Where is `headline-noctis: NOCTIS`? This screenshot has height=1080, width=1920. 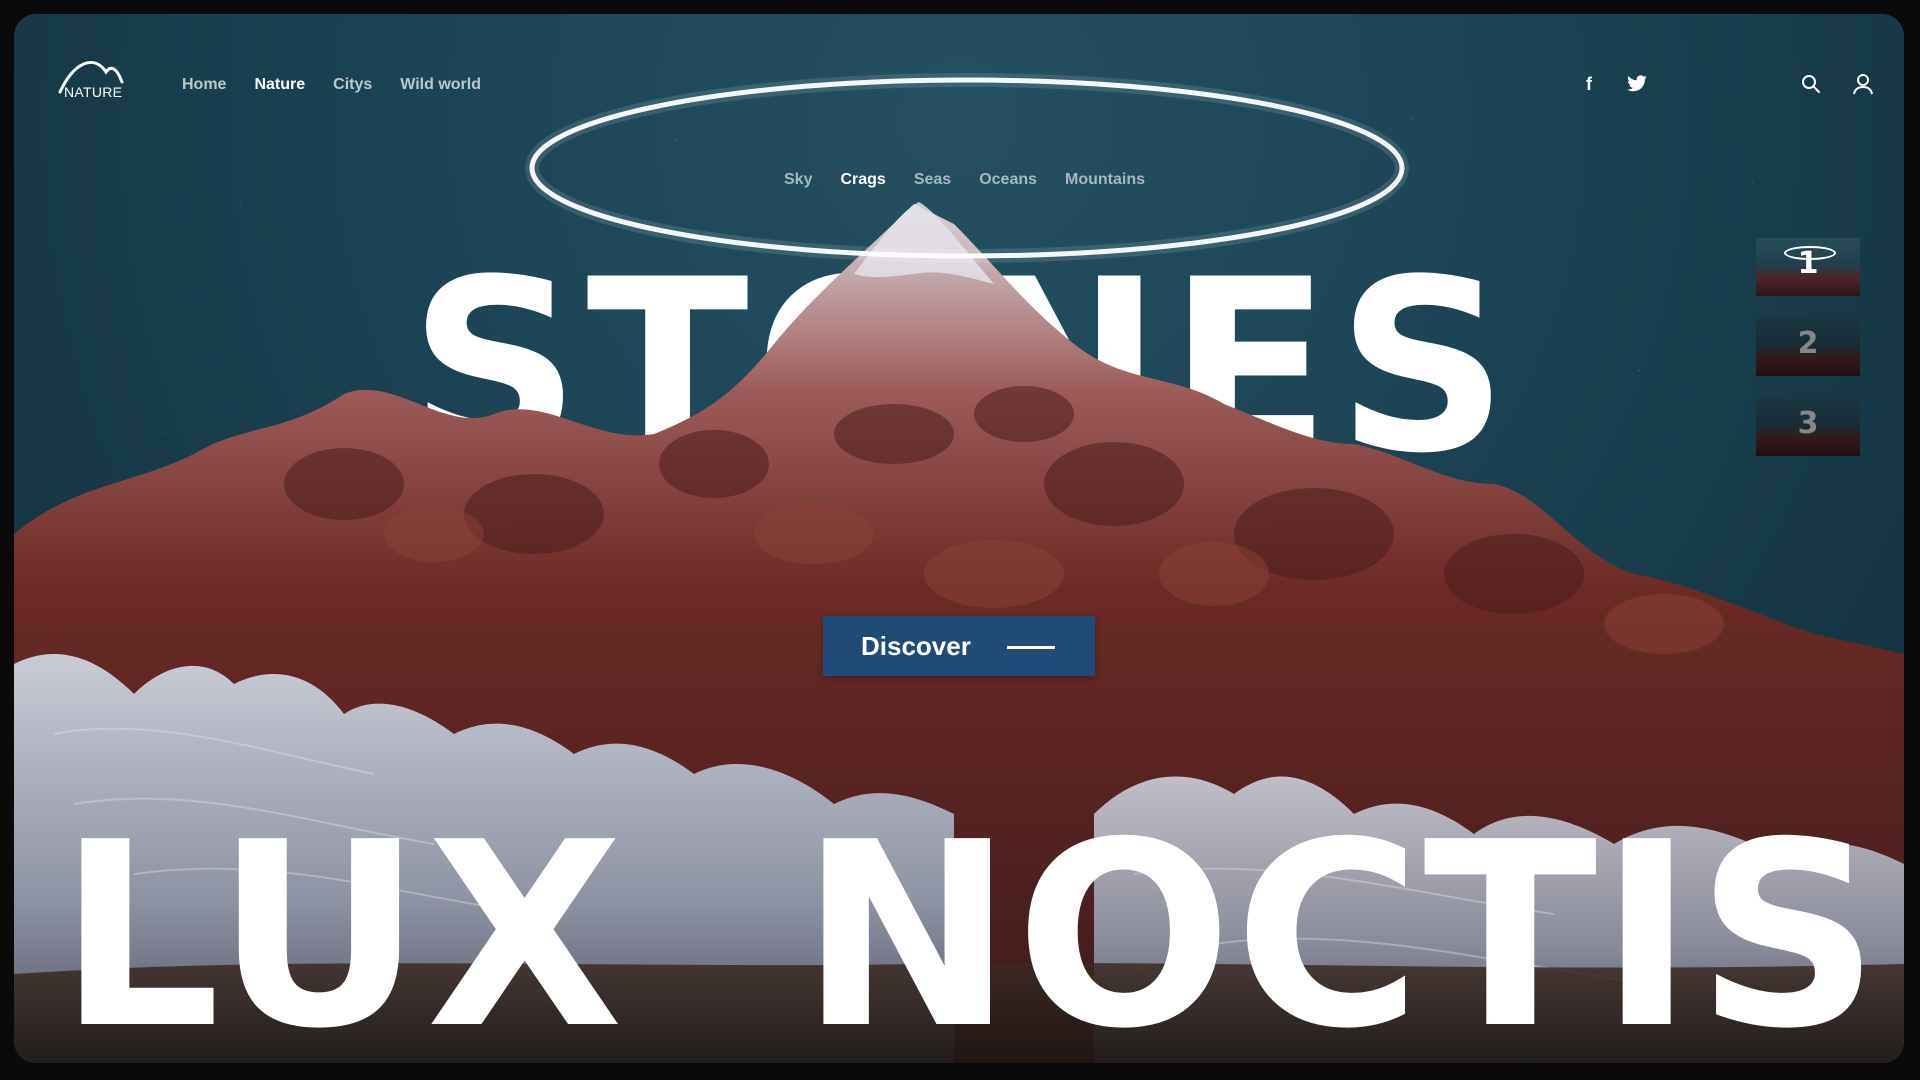
headline-noctis: NOCTIS is located at coordinates (1341, 925).